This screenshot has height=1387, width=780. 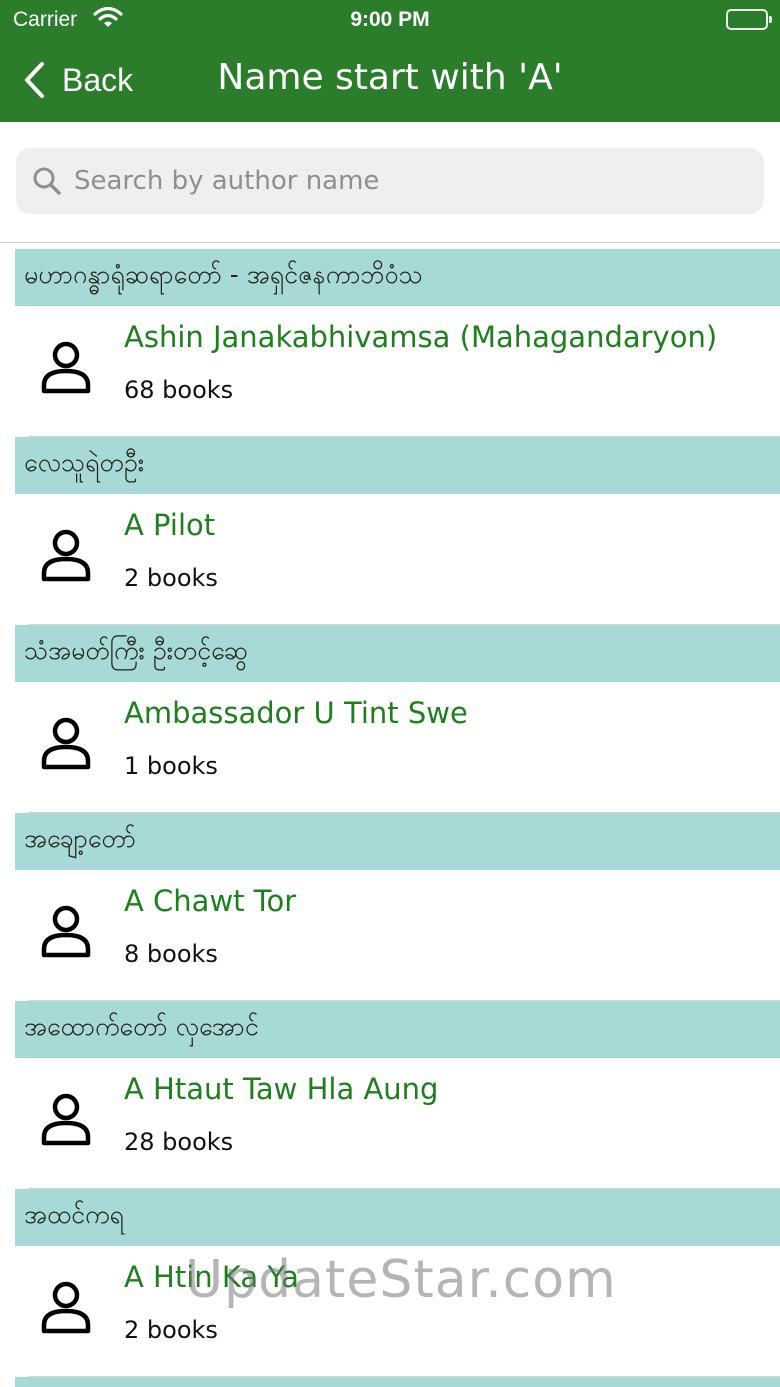 I want to click on author-name: A Htaut Taw Hla Aung, so click(x=281, y=1089).